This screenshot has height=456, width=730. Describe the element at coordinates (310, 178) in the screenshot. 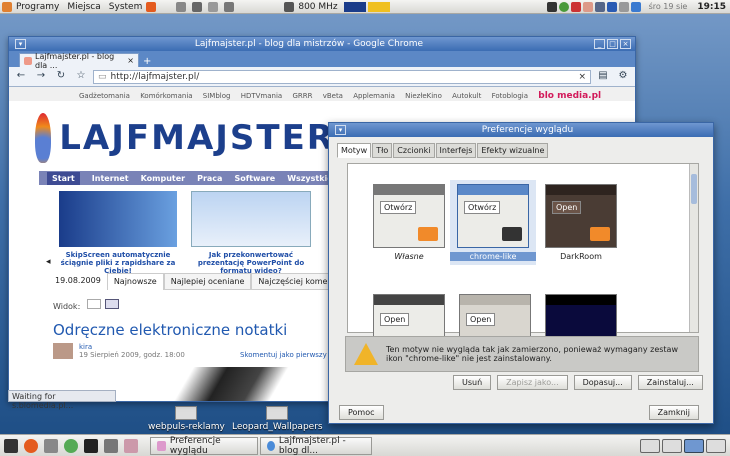

I see `nav-wszystkie: Wszystkie` at that location.